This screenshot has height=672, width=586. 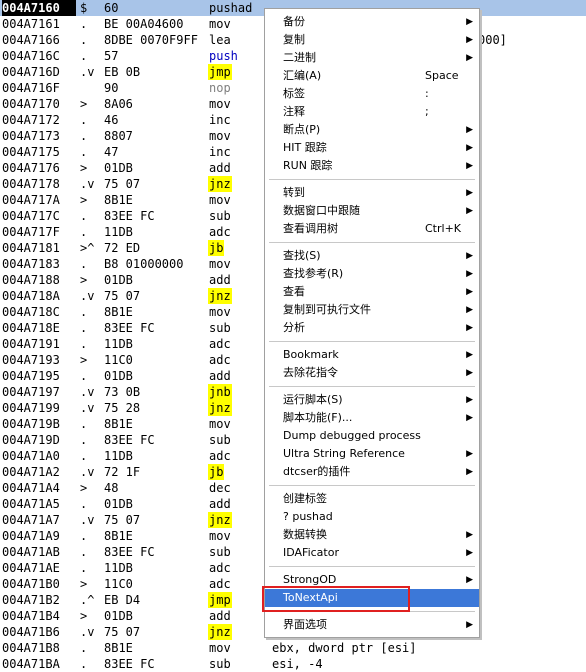 What do you see at coordinates (220, 40) in the screenshot?
I see `mnemonic-cell: lea` at bounding box center [220, 40].